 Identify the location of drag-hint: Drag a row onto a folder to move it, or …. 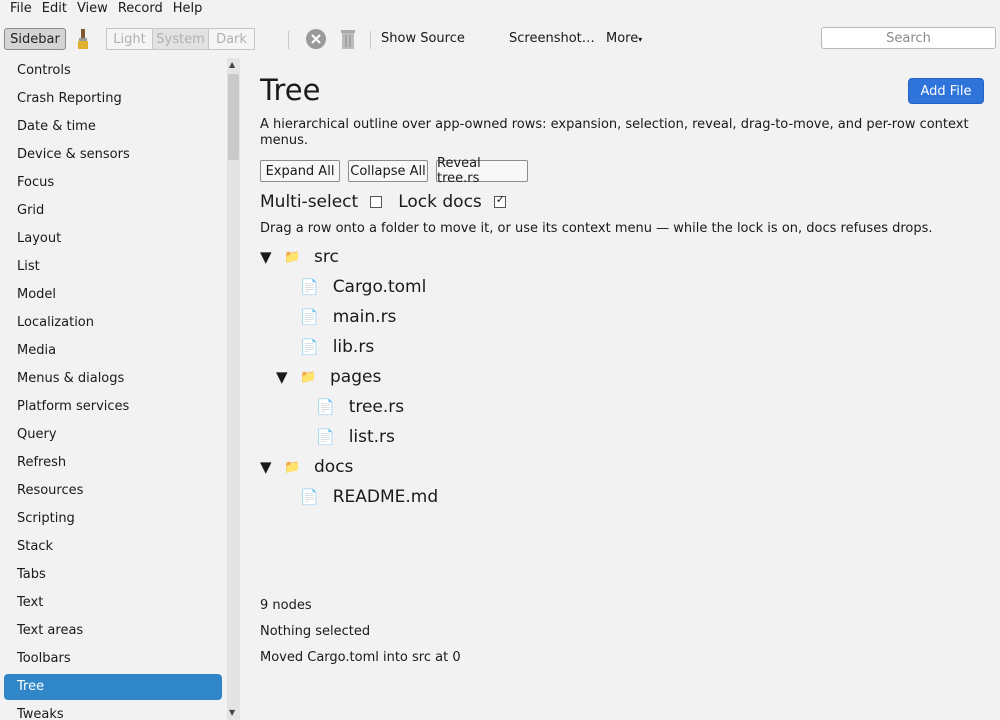
(596, 228).